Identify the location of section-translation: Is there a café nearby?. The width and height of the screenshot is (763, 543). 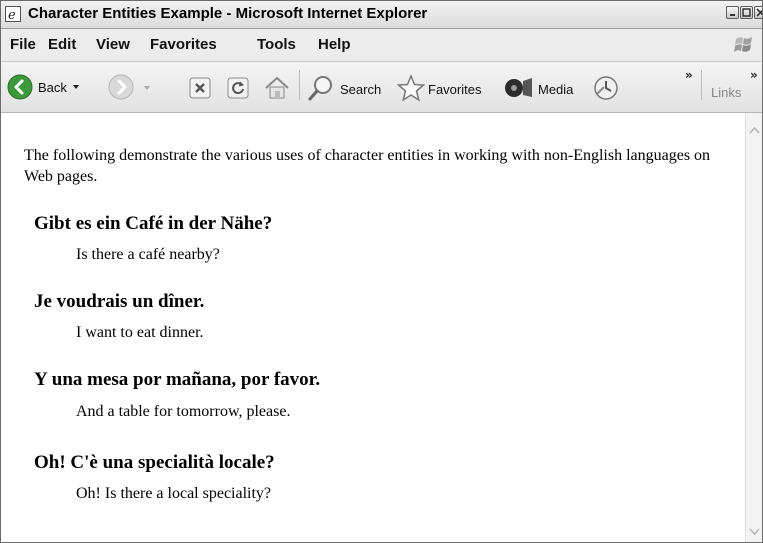
(148, 254).